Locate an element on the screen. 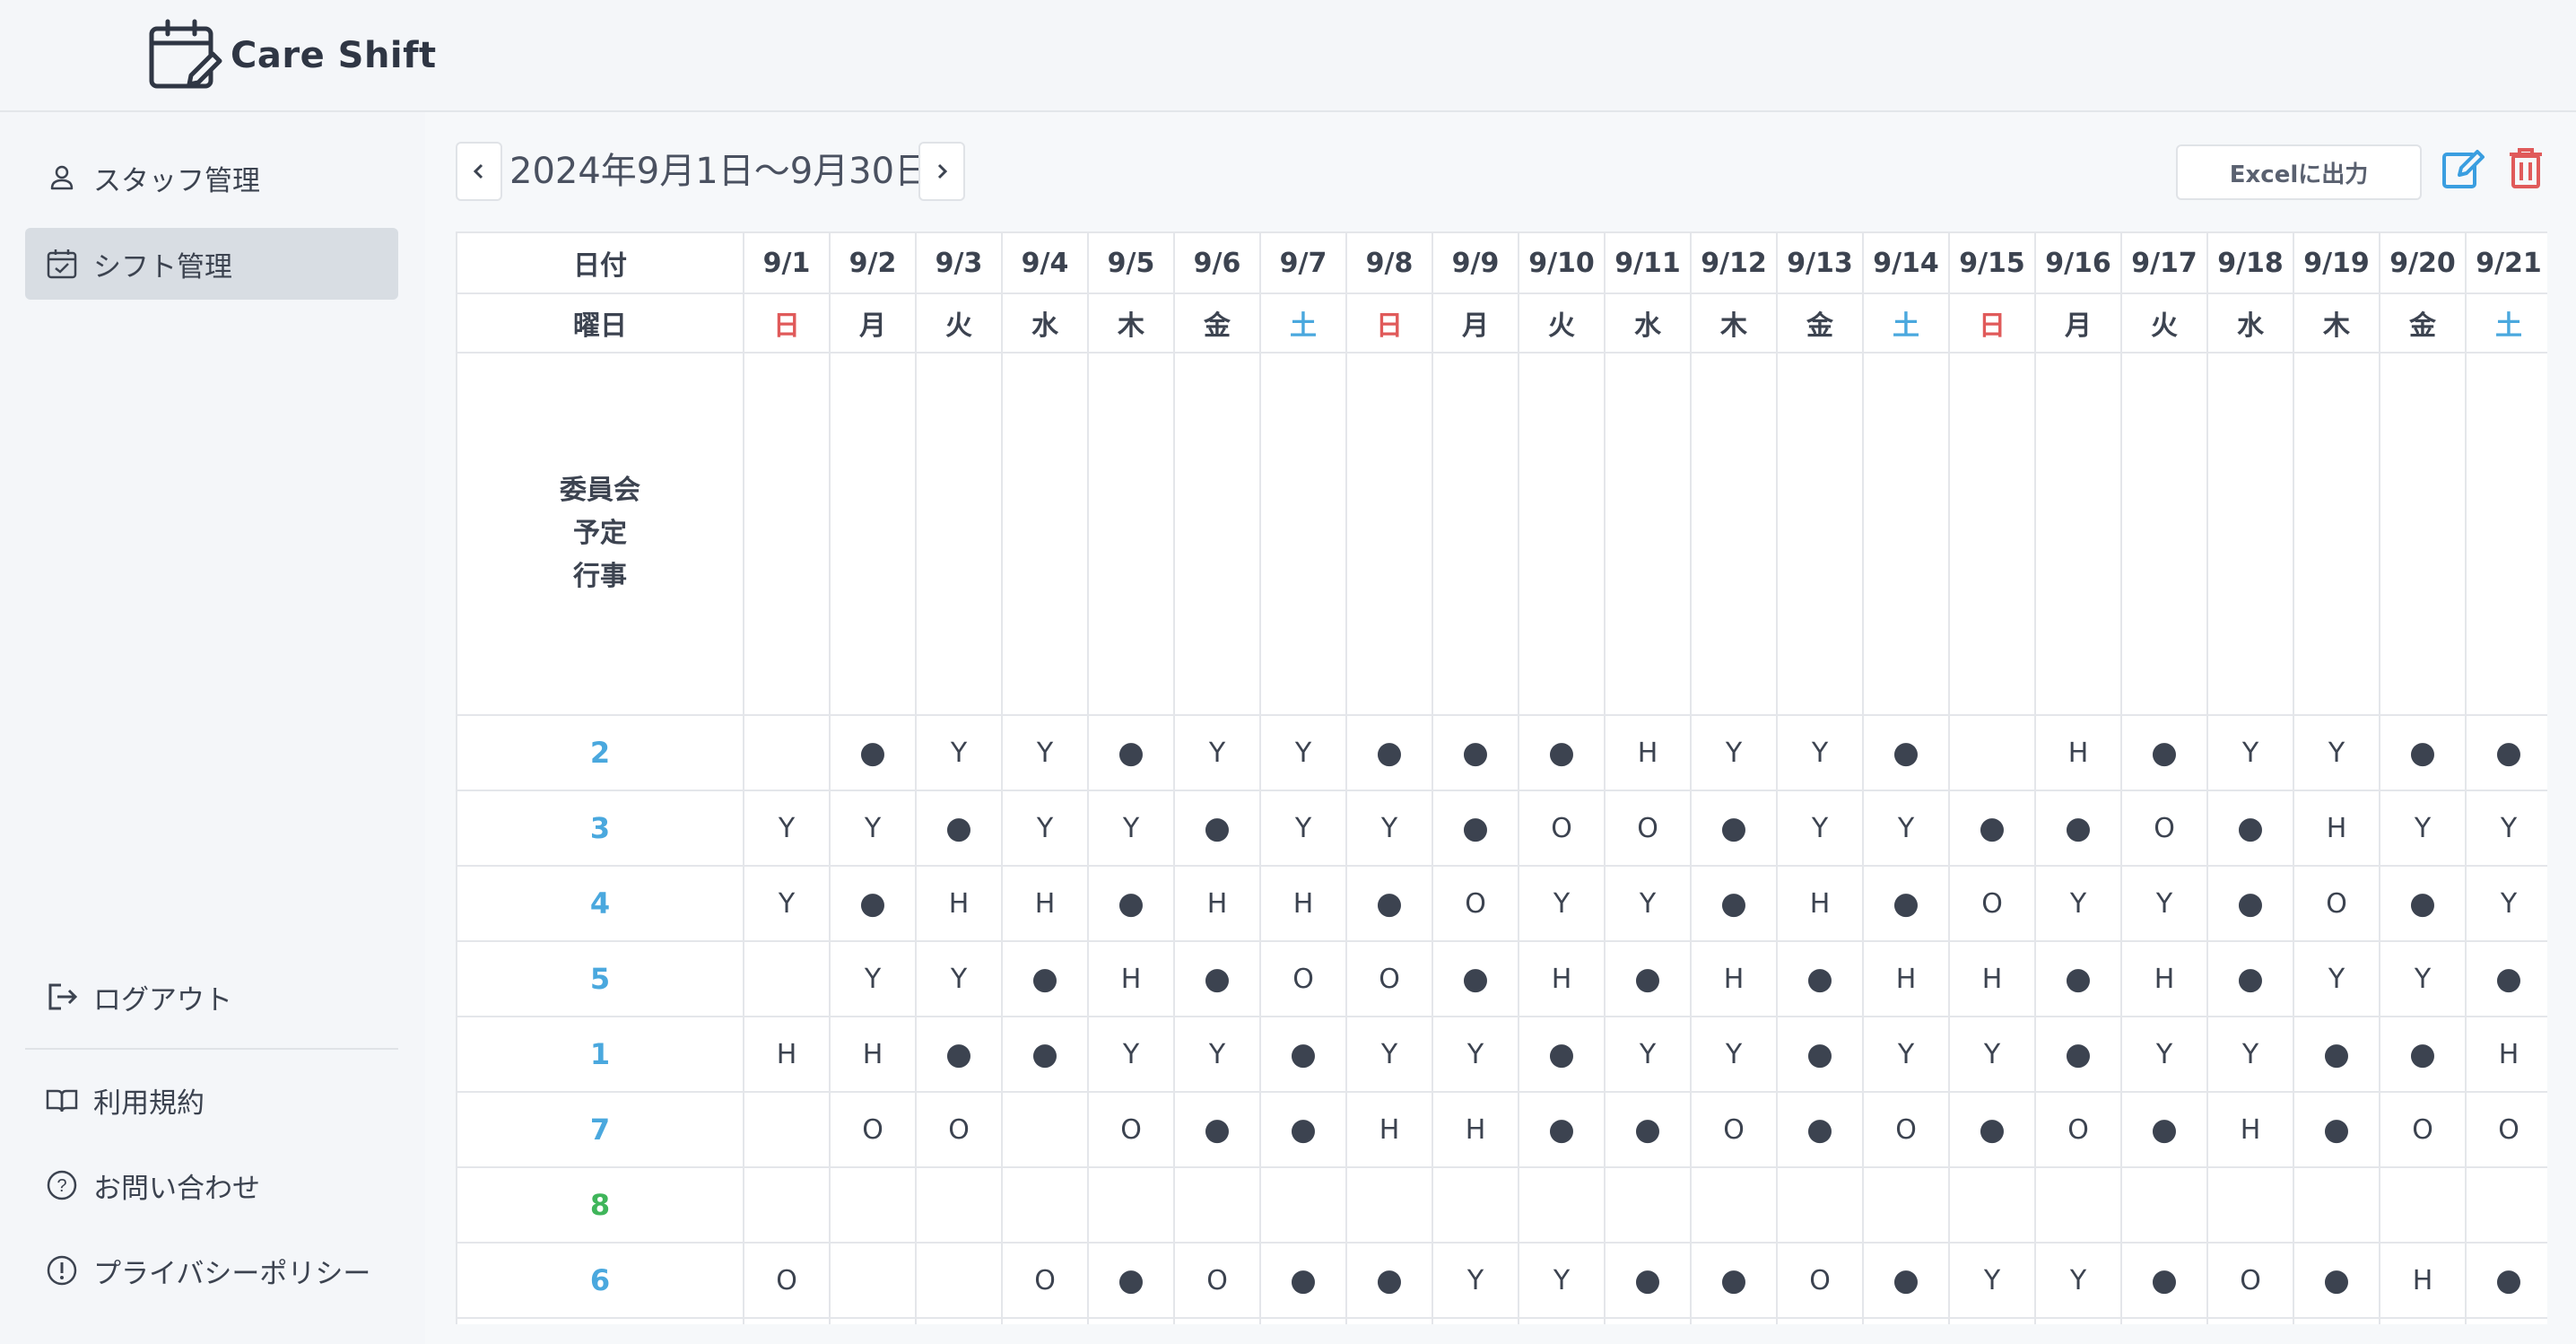  export-excel-button: Excelに出力 is located at coordinates (2299, 172).